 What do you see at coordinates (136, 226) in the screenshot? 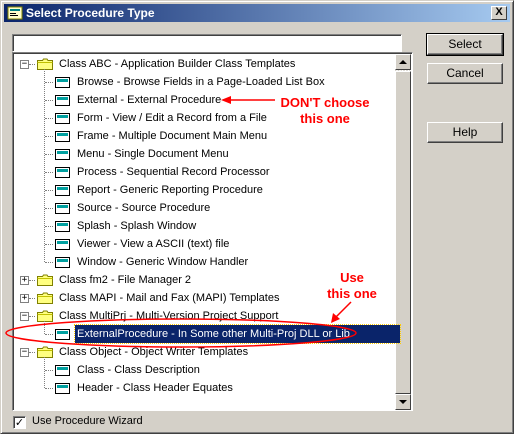
I see `tree-item: Splash - Splash Window` at bounding box center [136, 226].